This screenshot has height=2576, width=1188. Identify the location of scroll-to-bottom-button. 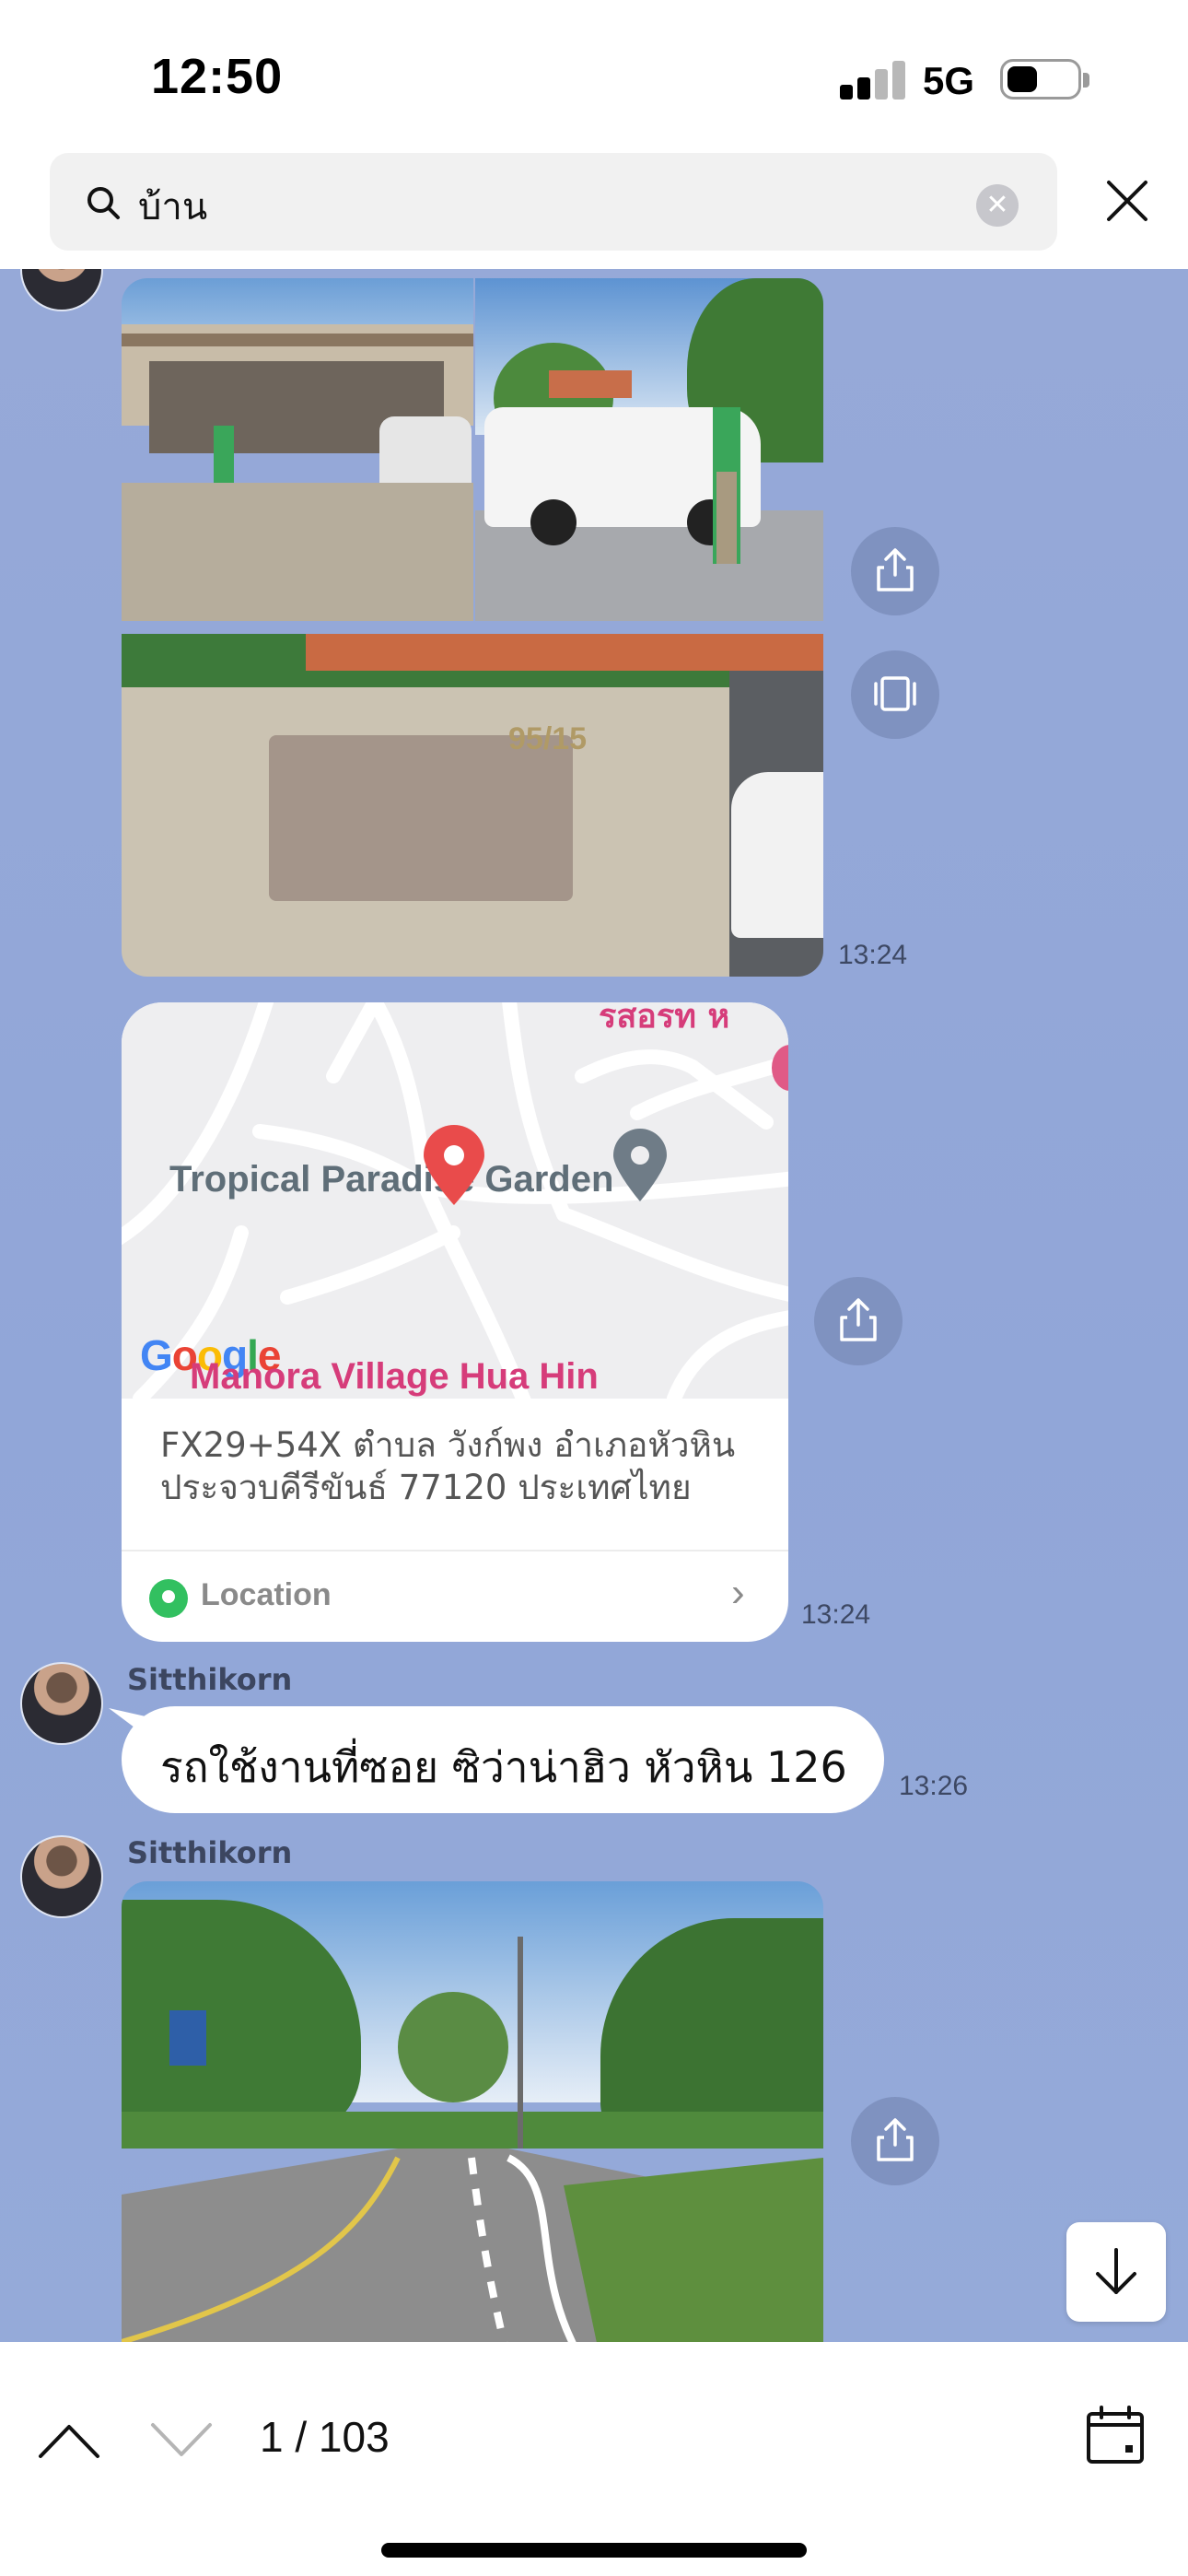
(1116, 2272).